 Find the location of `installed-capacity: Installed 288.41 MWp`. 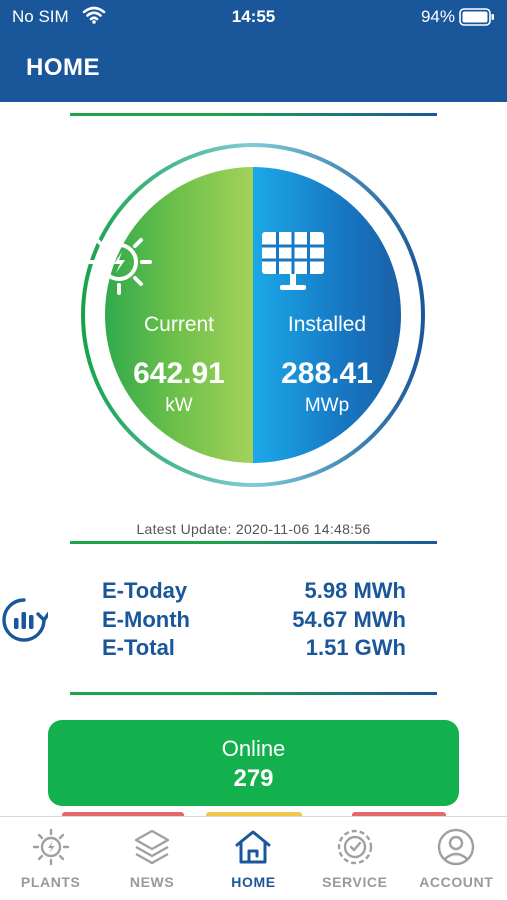

installed-capacity: Installed 288.41 MWp is located at coordinates (340, 315).